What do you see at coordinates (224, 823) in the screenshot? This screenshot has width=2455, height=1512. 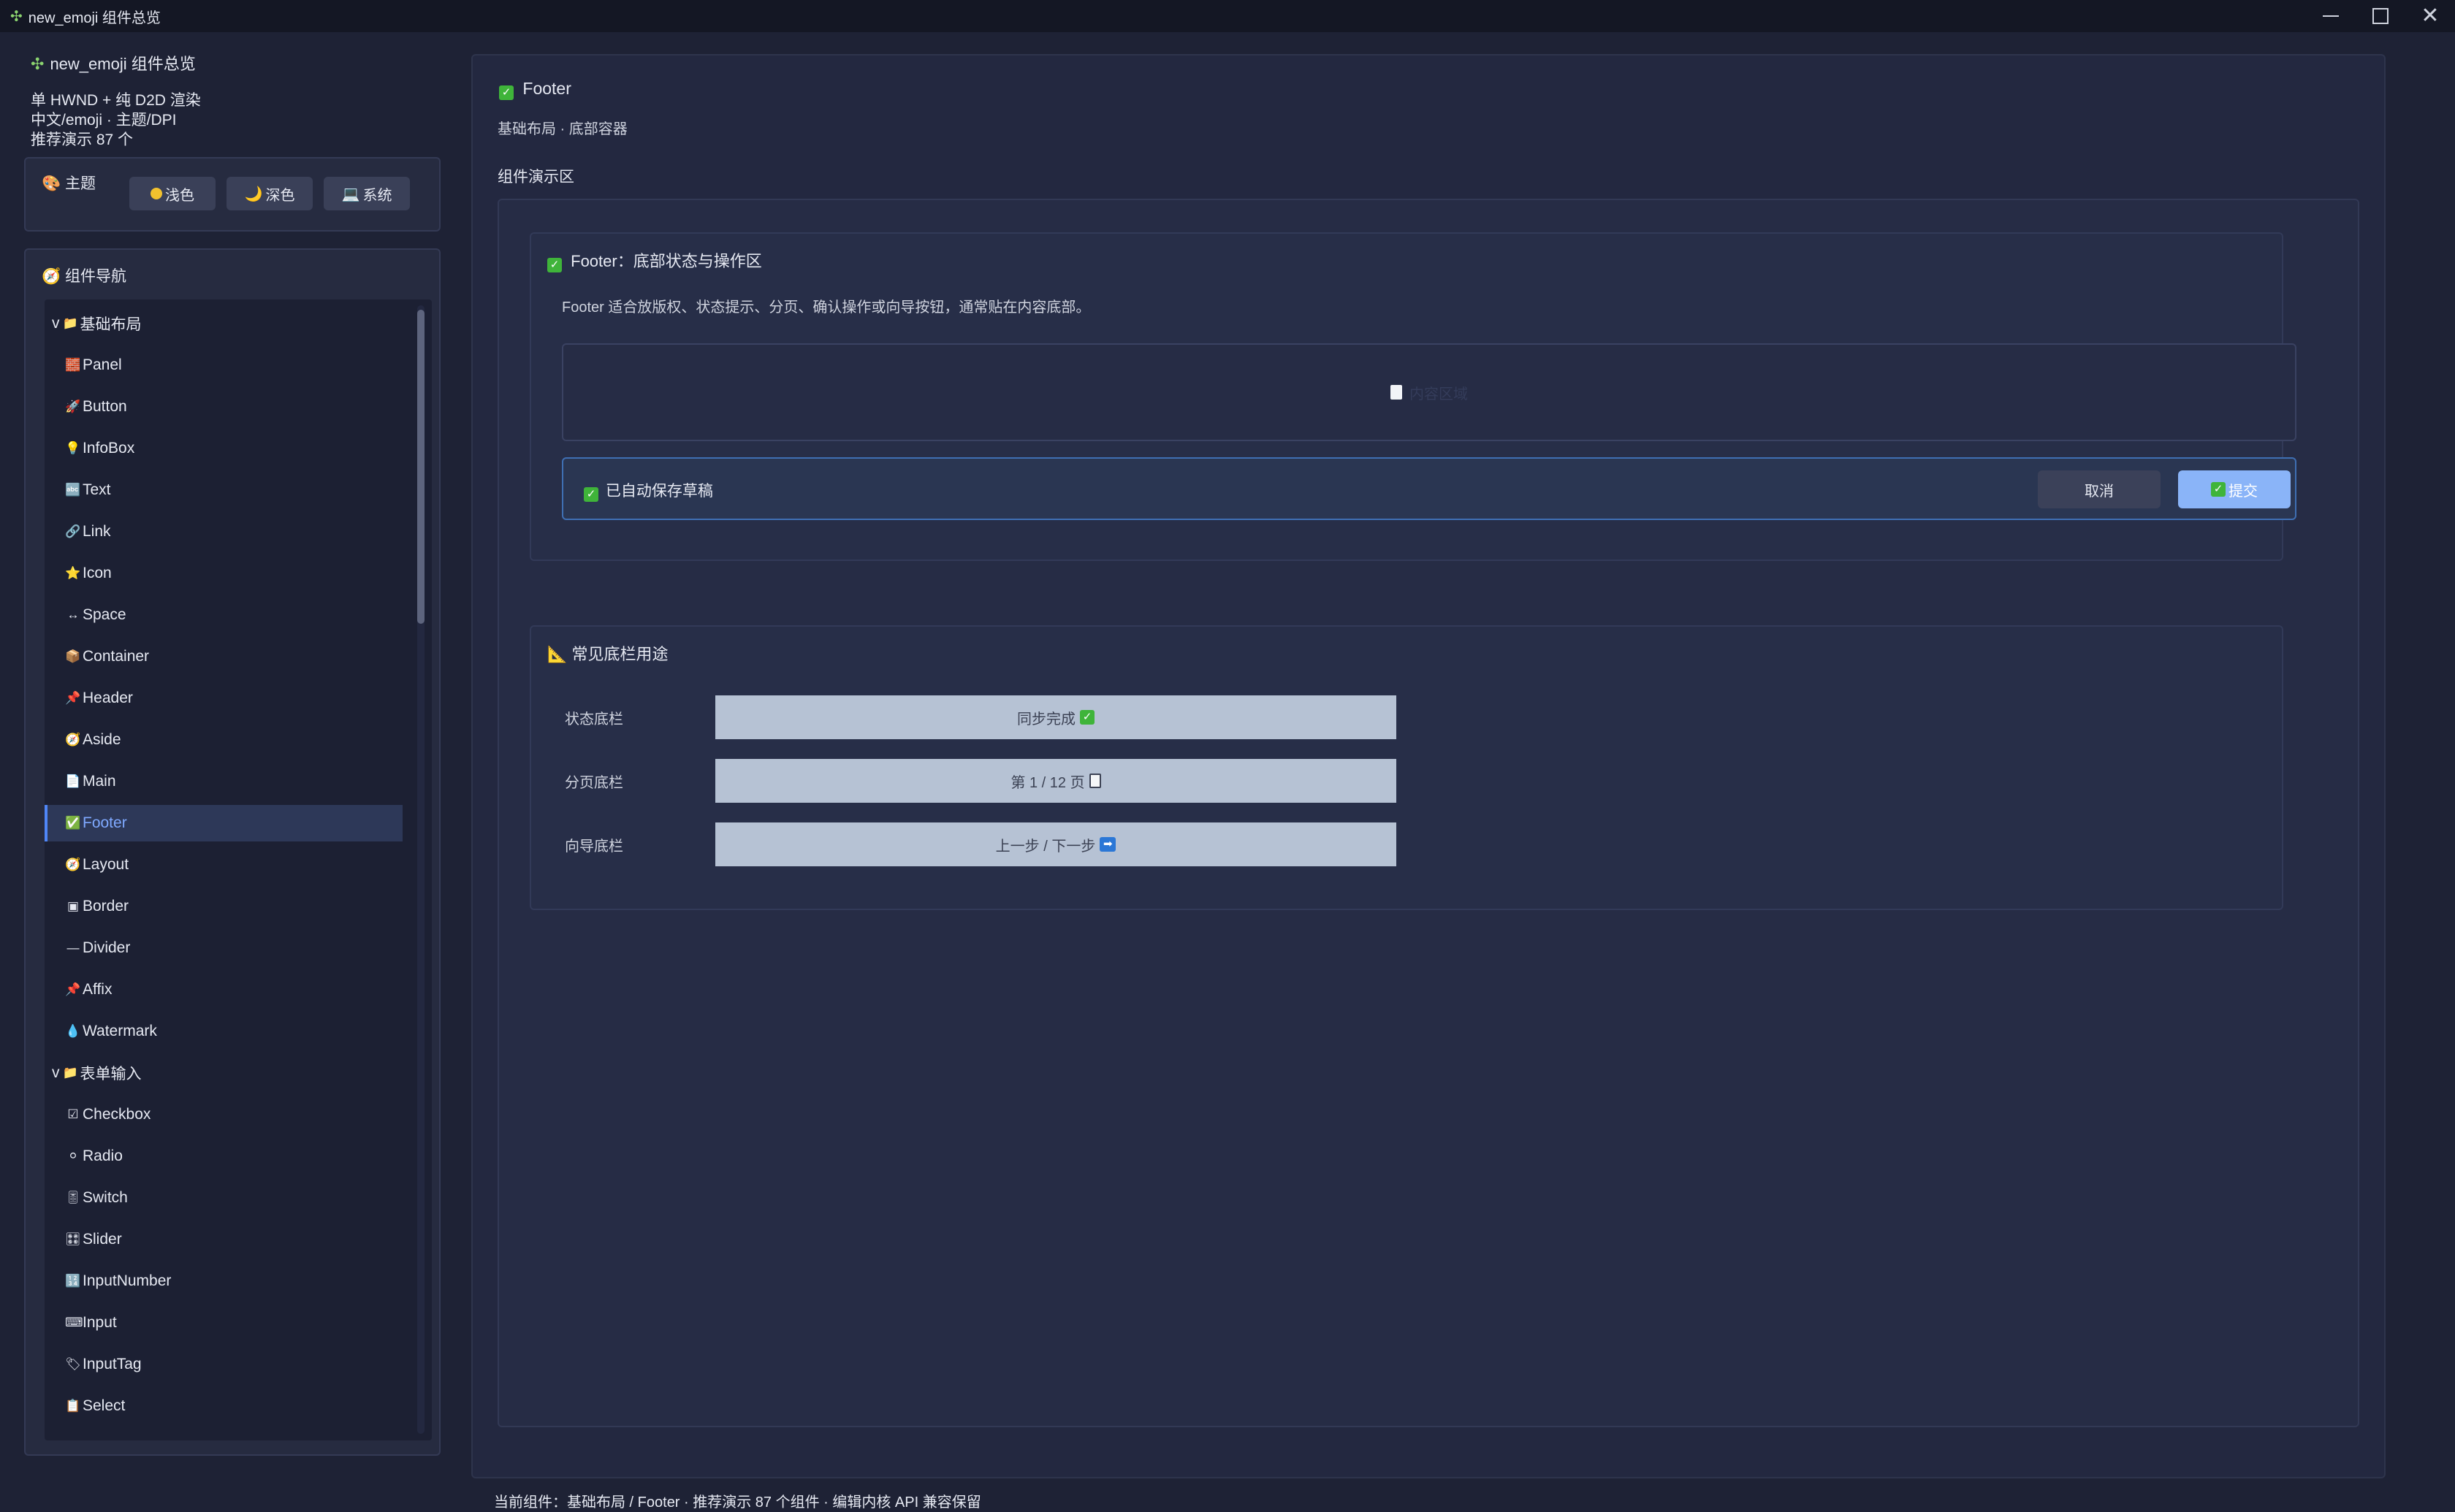 I see `nav-item: ✅ Footer` at bounding box center [224, 823].